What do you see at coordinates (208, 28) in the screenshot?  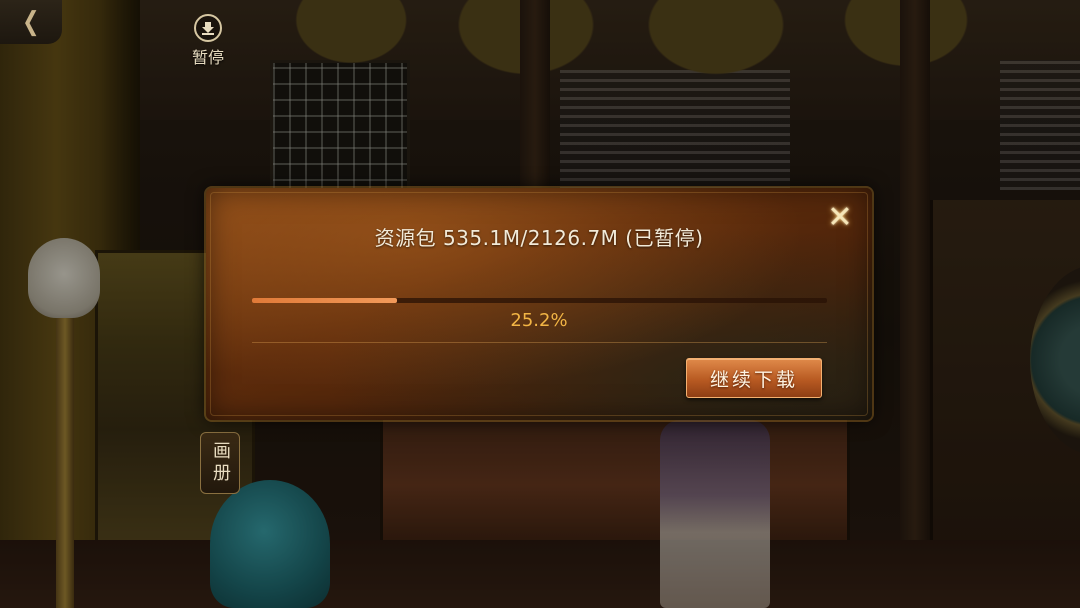 I see `download-icon` at bounding box center [208, 28].